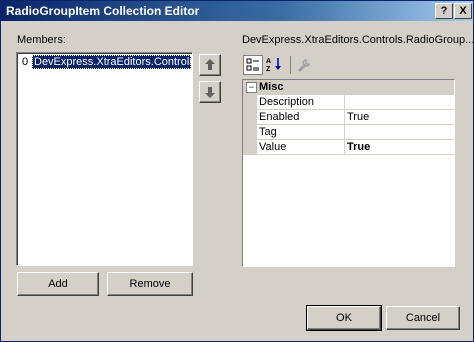  What do you see at coordinates (444, 11) in the screenshot?
I see `help-button: ?` at bounding box center [444, 11].